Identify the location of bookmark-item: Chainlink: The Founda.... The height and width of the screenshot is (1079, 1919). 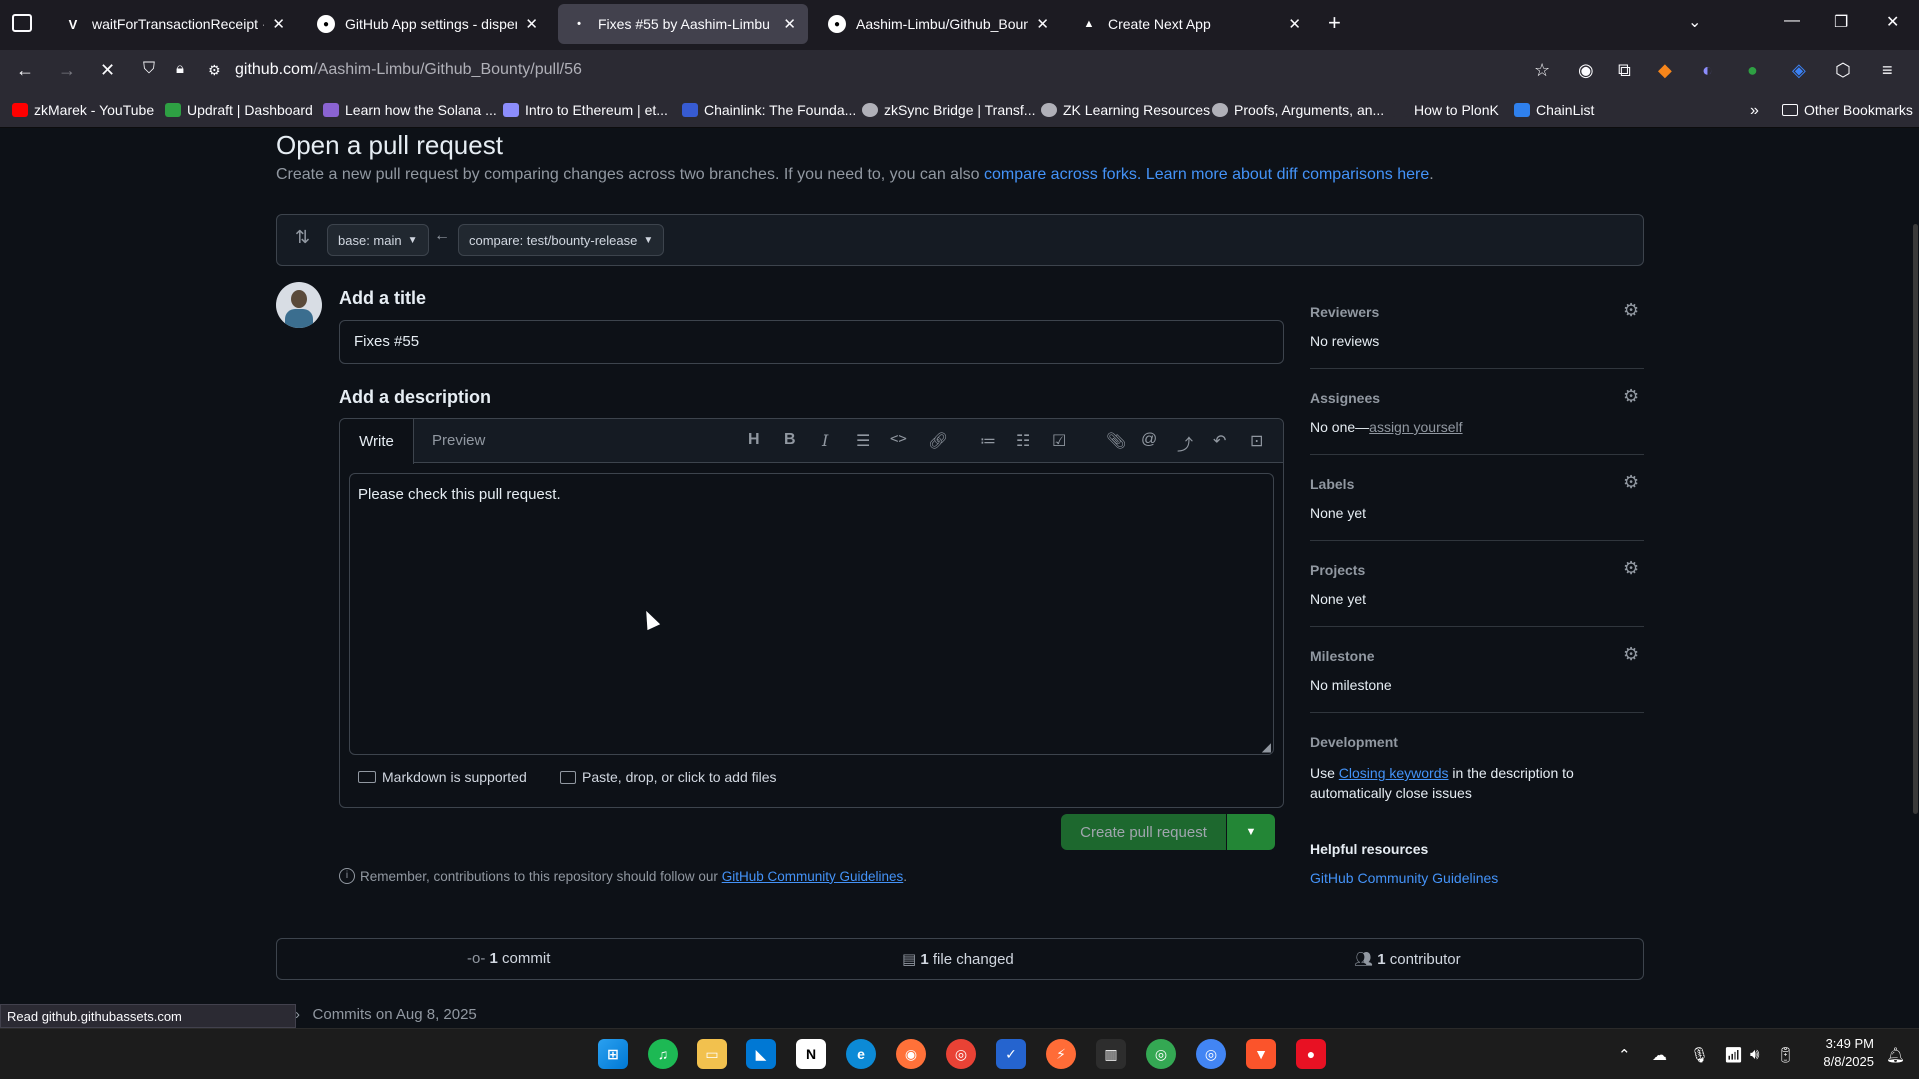
(769, 110).